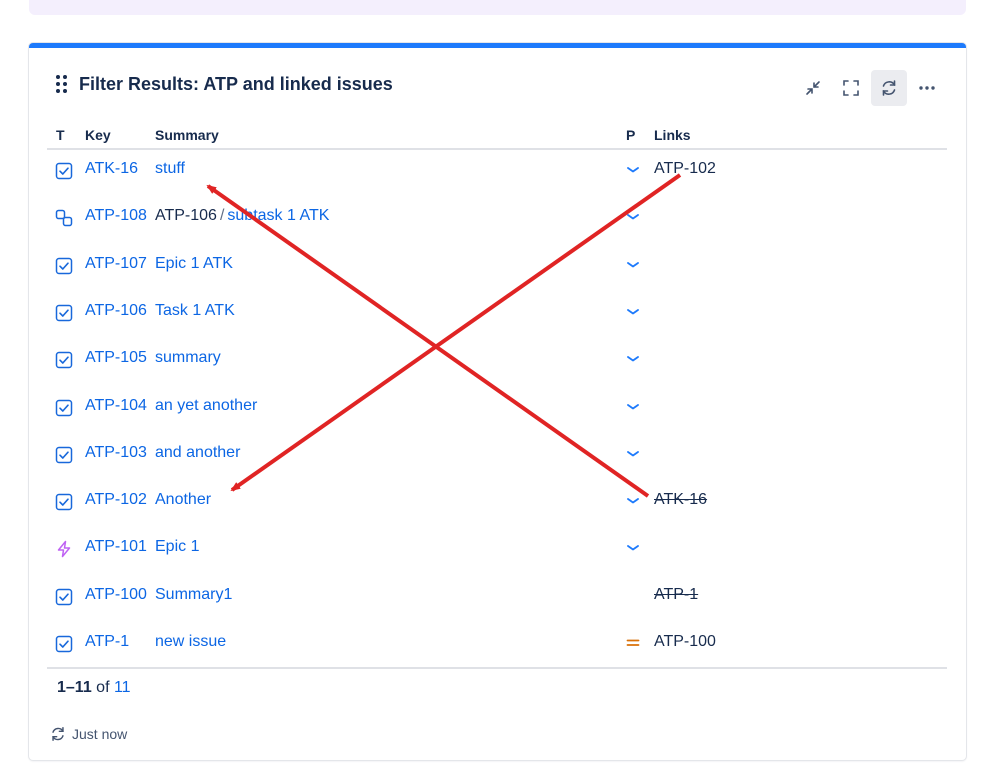 The image size is (999, 770). Describe the element at coordinates (497, 456) in the screenshot. I see `table-row: ATP-103 and another` at that location.